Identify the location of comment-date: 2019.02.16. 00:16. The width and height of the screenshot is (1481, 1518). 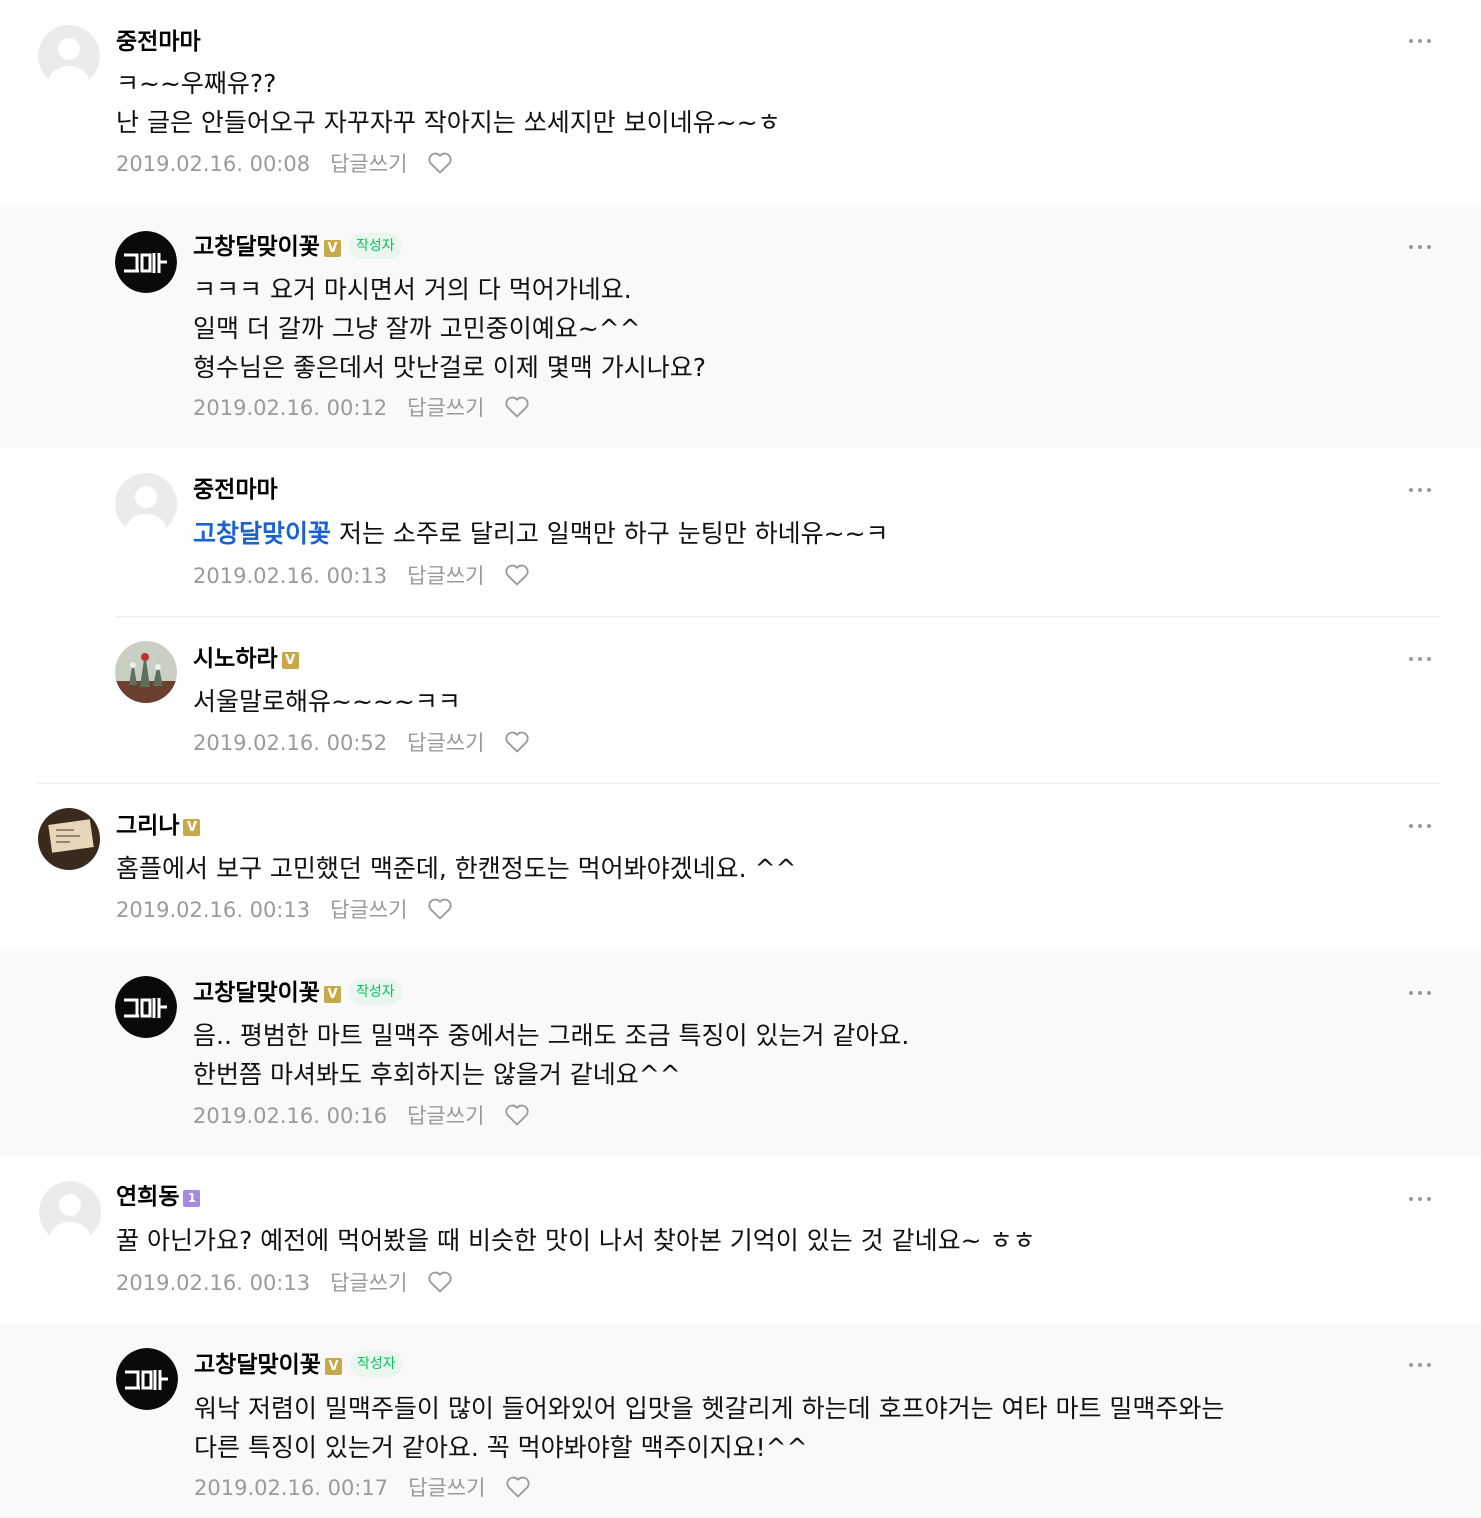
(290, 1116).